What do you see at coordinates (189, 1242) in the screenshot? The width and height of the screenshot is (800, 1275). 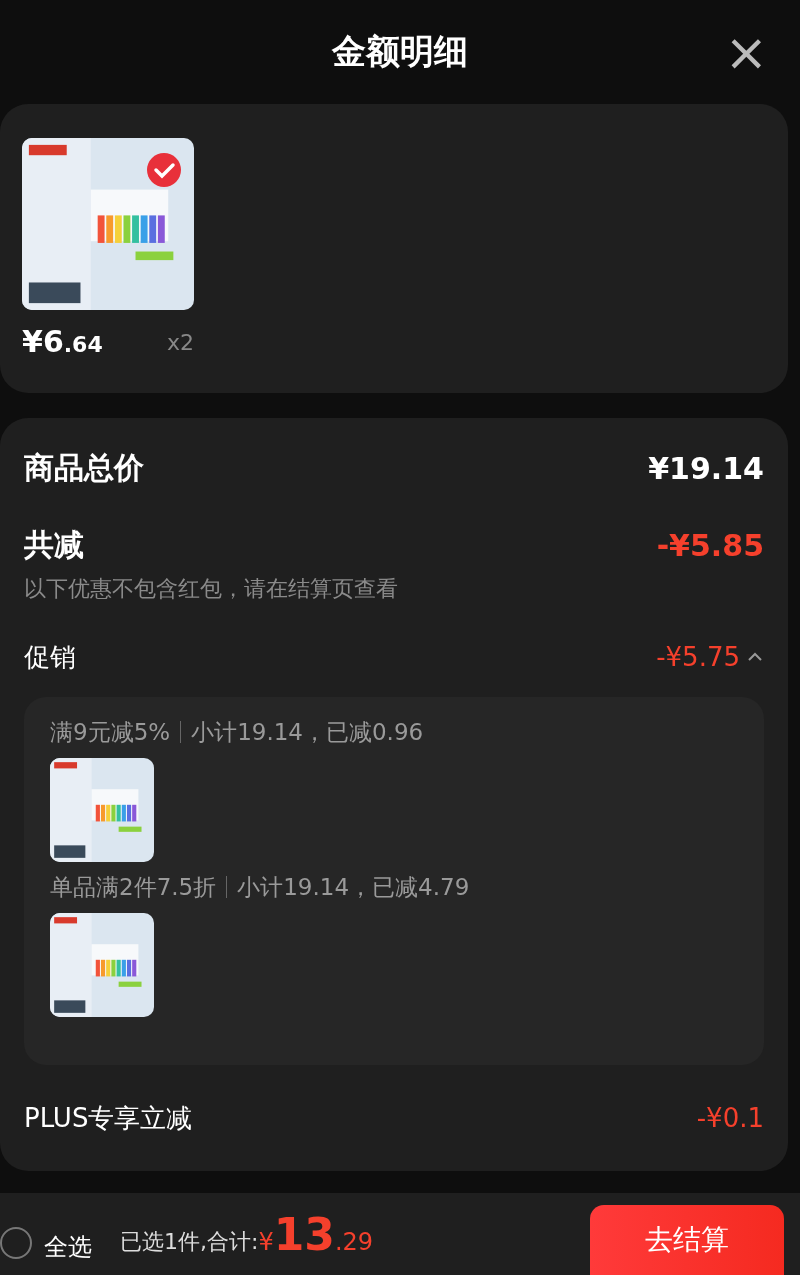 I see `selected-summary: 已选1件,合计:` at bounding box center [189, 1242].